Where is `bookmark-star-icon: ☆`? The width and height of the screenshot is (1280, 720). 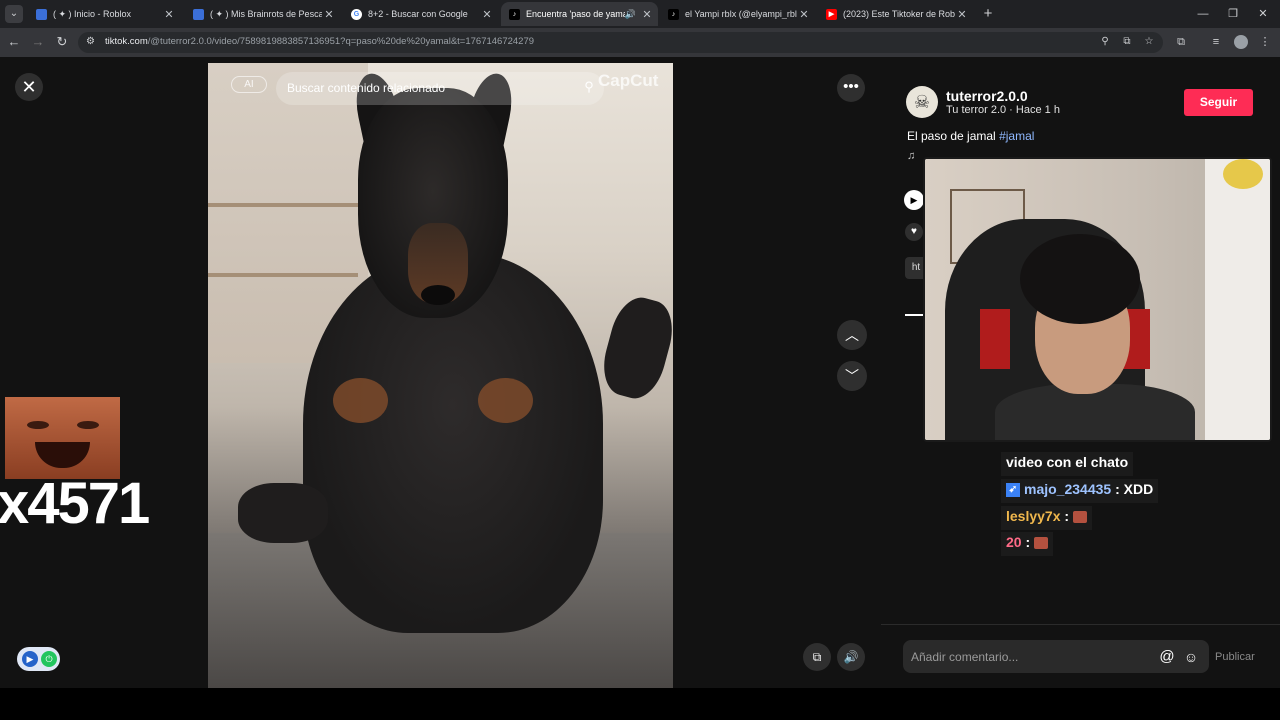 bookmark-star-icon: ☆ is located at coordinates (1149, 42).